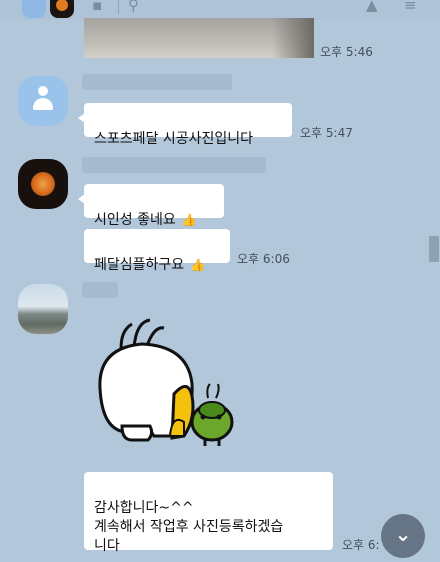 This screenshot has height=562, width=440. I want to click on toolbar-divider, so click(118, 7).